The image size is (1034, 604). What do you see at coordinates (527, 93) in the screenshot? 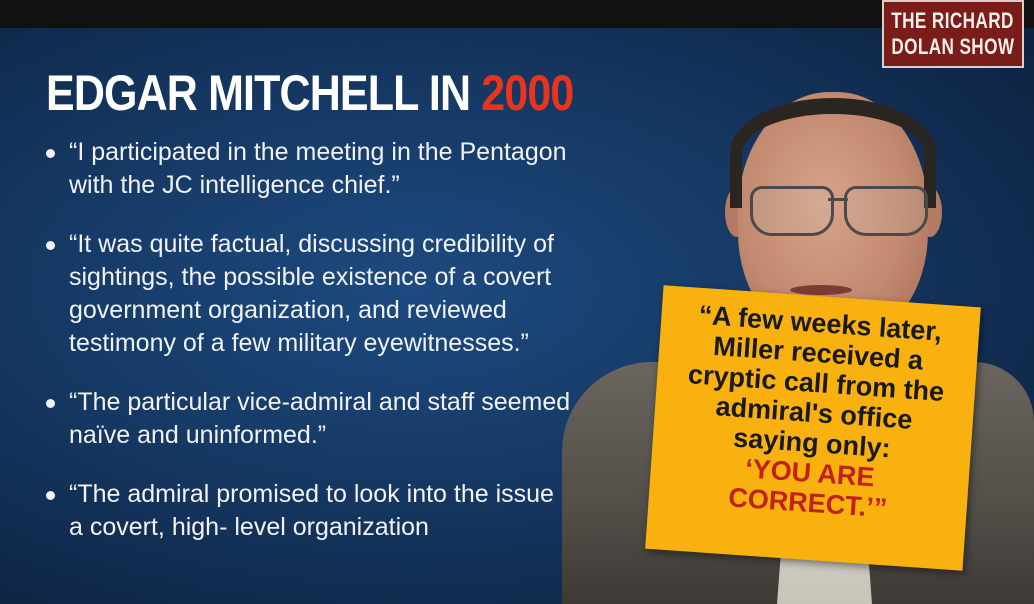
I see `title-year: 2000` at bounding box center [527, 93].